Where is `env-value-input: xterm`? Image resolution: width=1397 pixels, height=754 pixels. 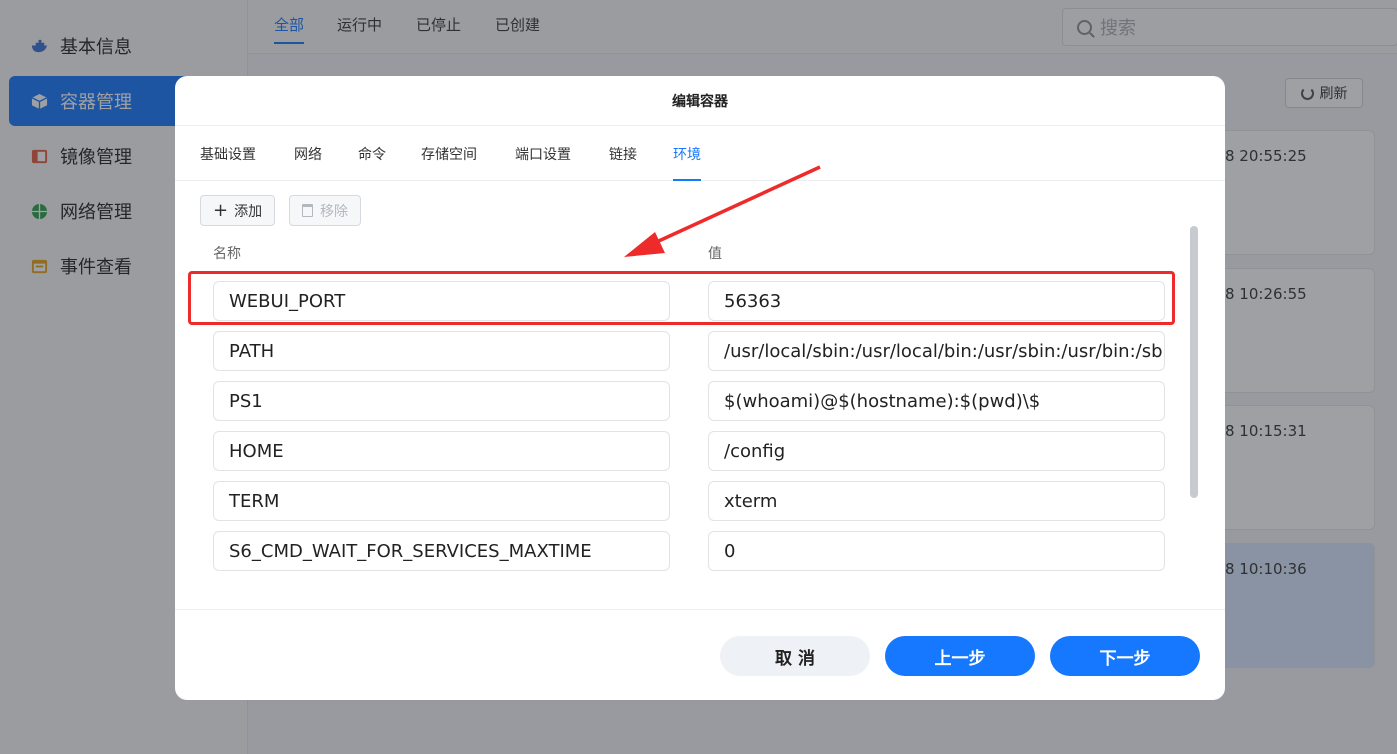
env-value-input: xterm is located at coordinates (936, 501).